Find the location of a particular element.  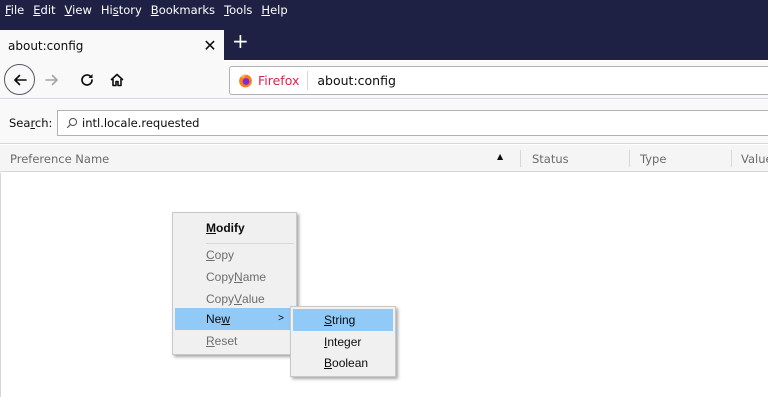

submenu-boolean: Boolean is located at coordinates (343, 363).